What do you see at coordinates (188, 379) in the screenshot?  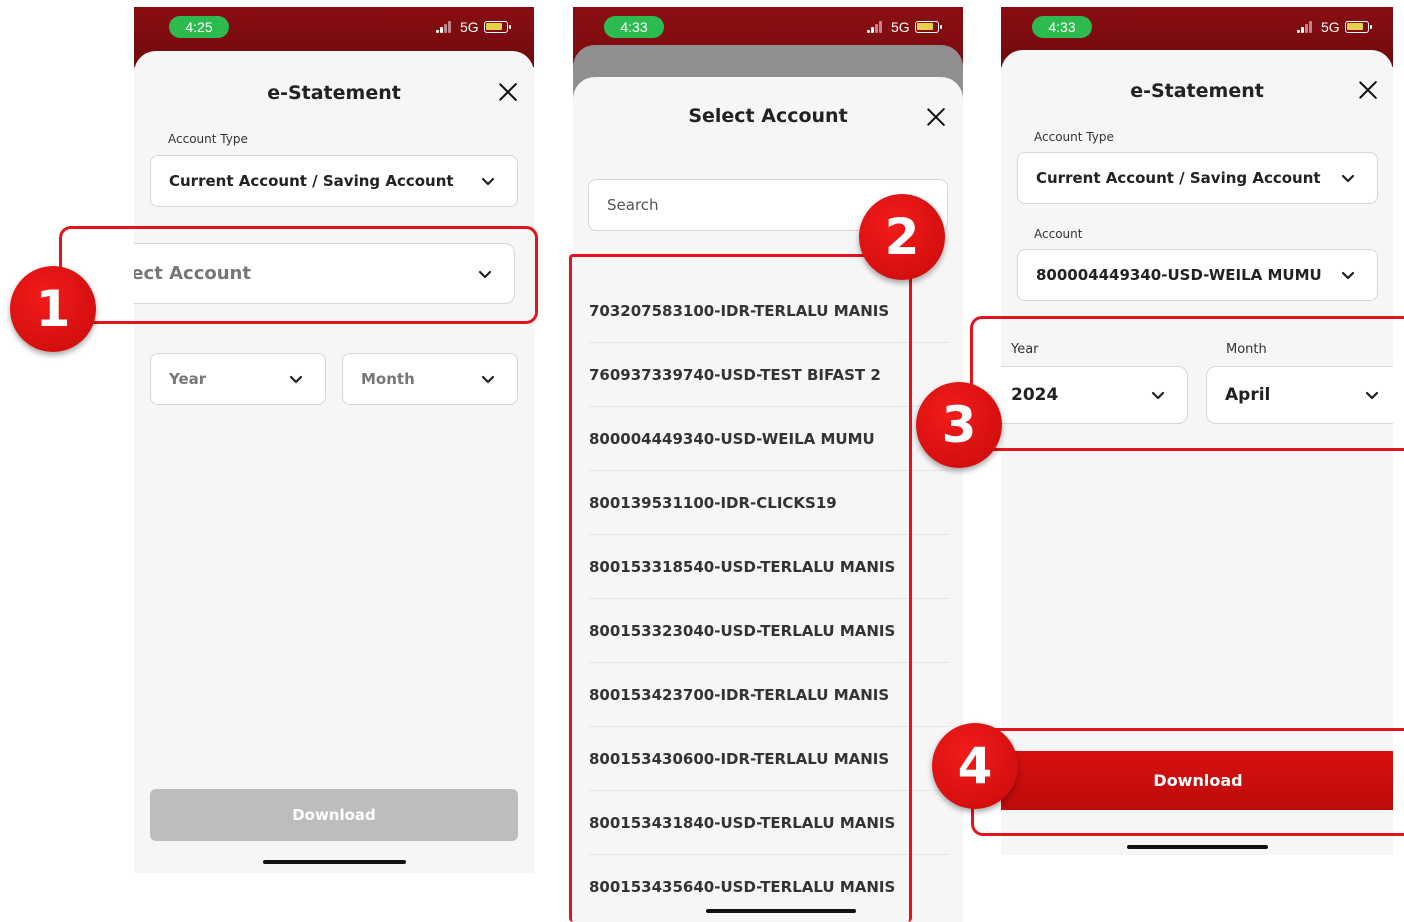 I see `year-placeholder: Year` at bounding box center [188, 379].